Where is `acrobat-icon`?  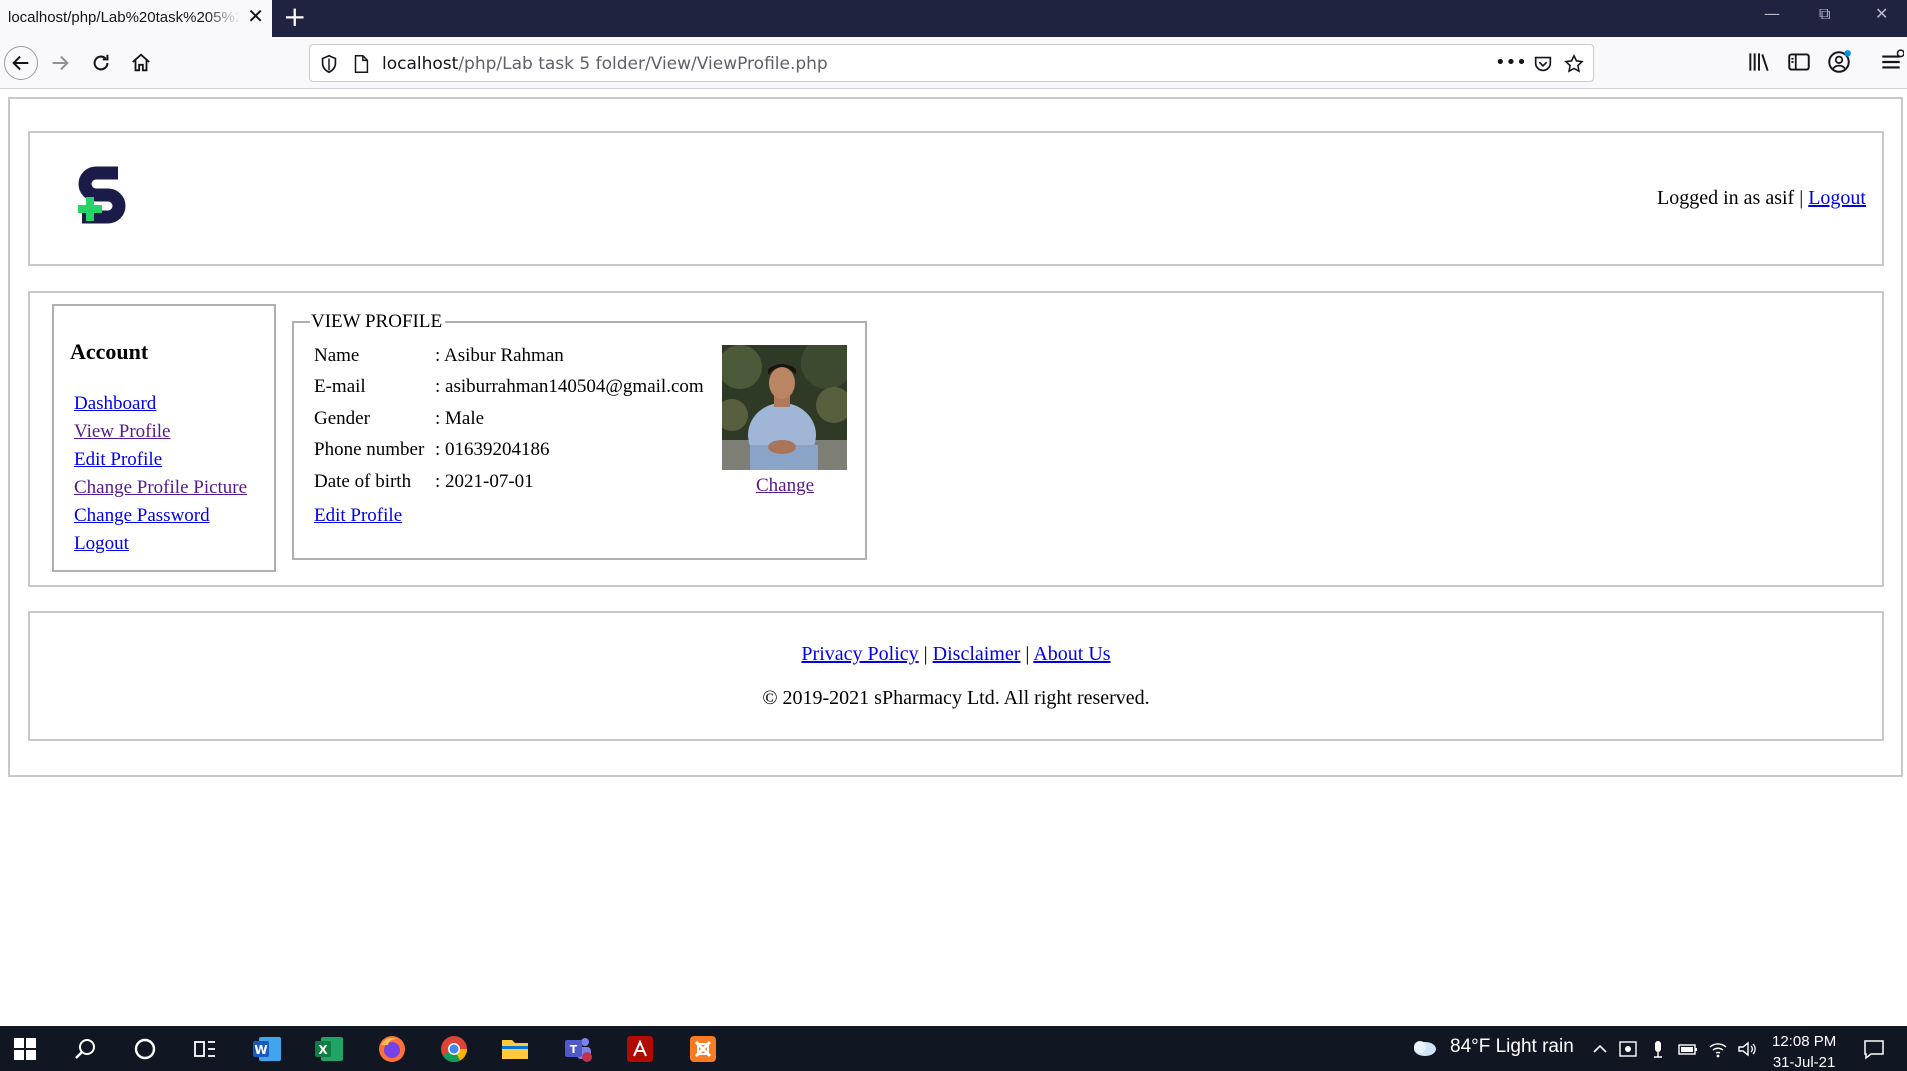
acrobat-icon is located at coordinates (640, 1049).